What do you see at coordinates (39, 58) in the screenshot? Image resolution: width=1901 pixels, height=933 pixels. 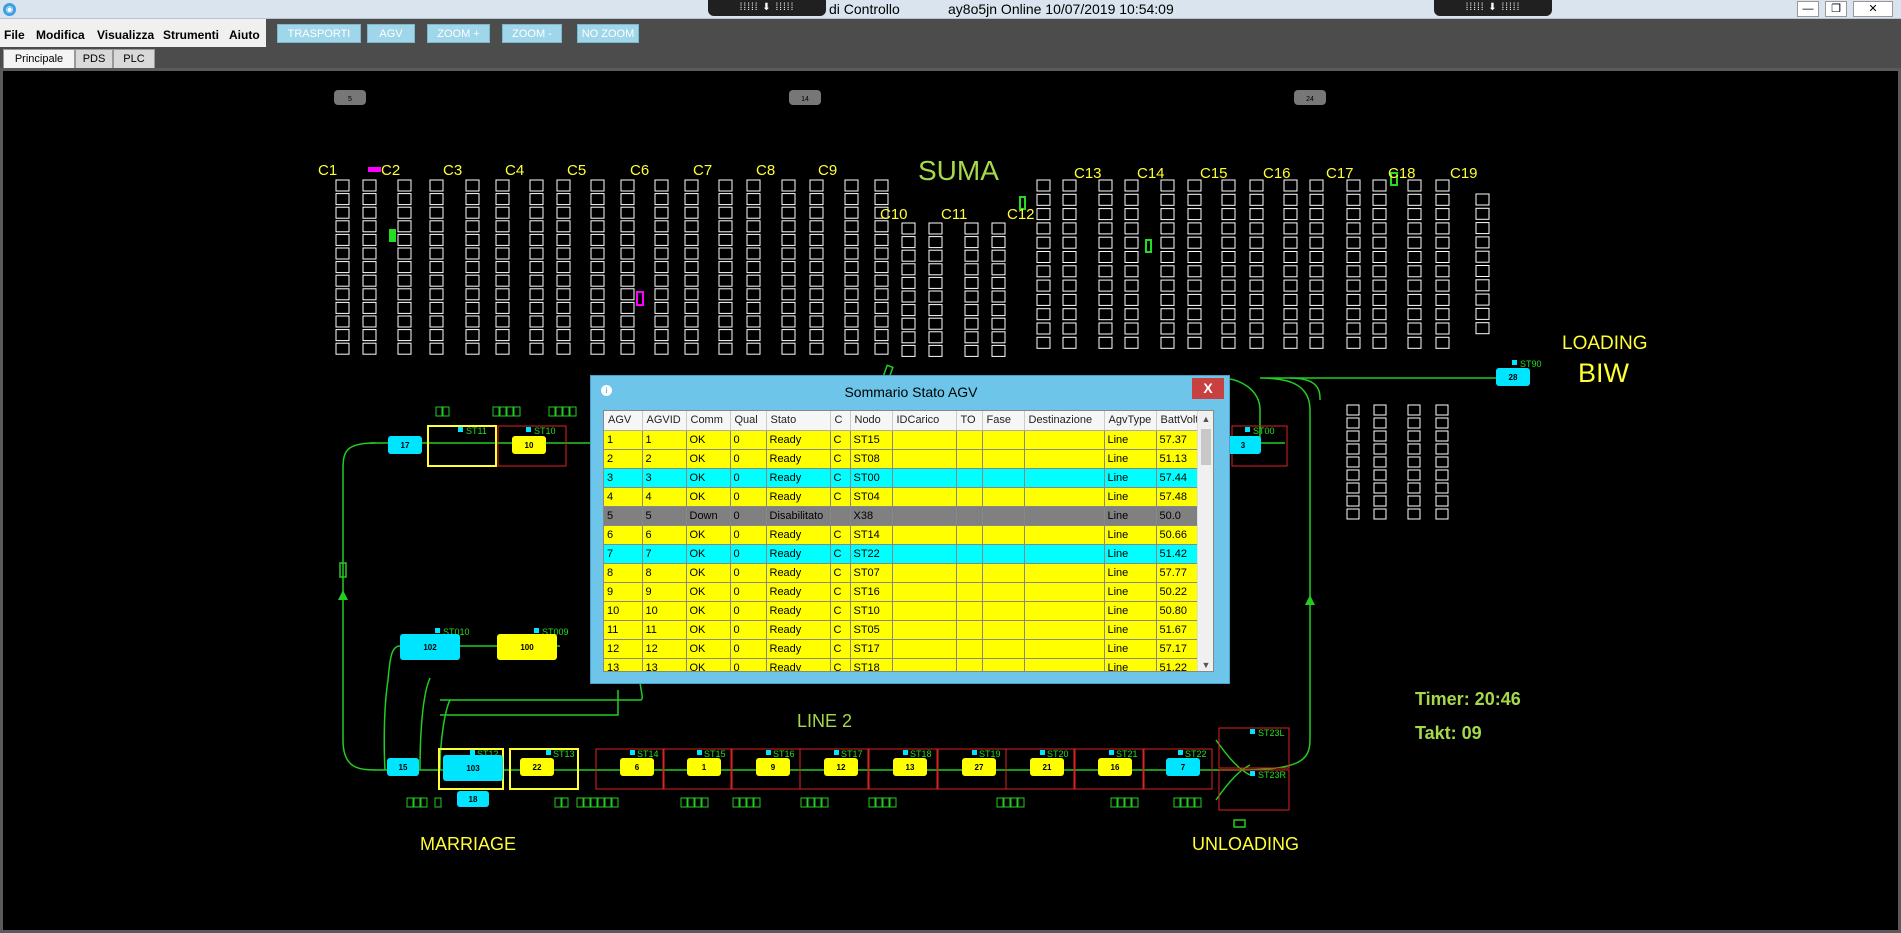 I see `tab-principale: Principale` at bounding box center [39, 58].